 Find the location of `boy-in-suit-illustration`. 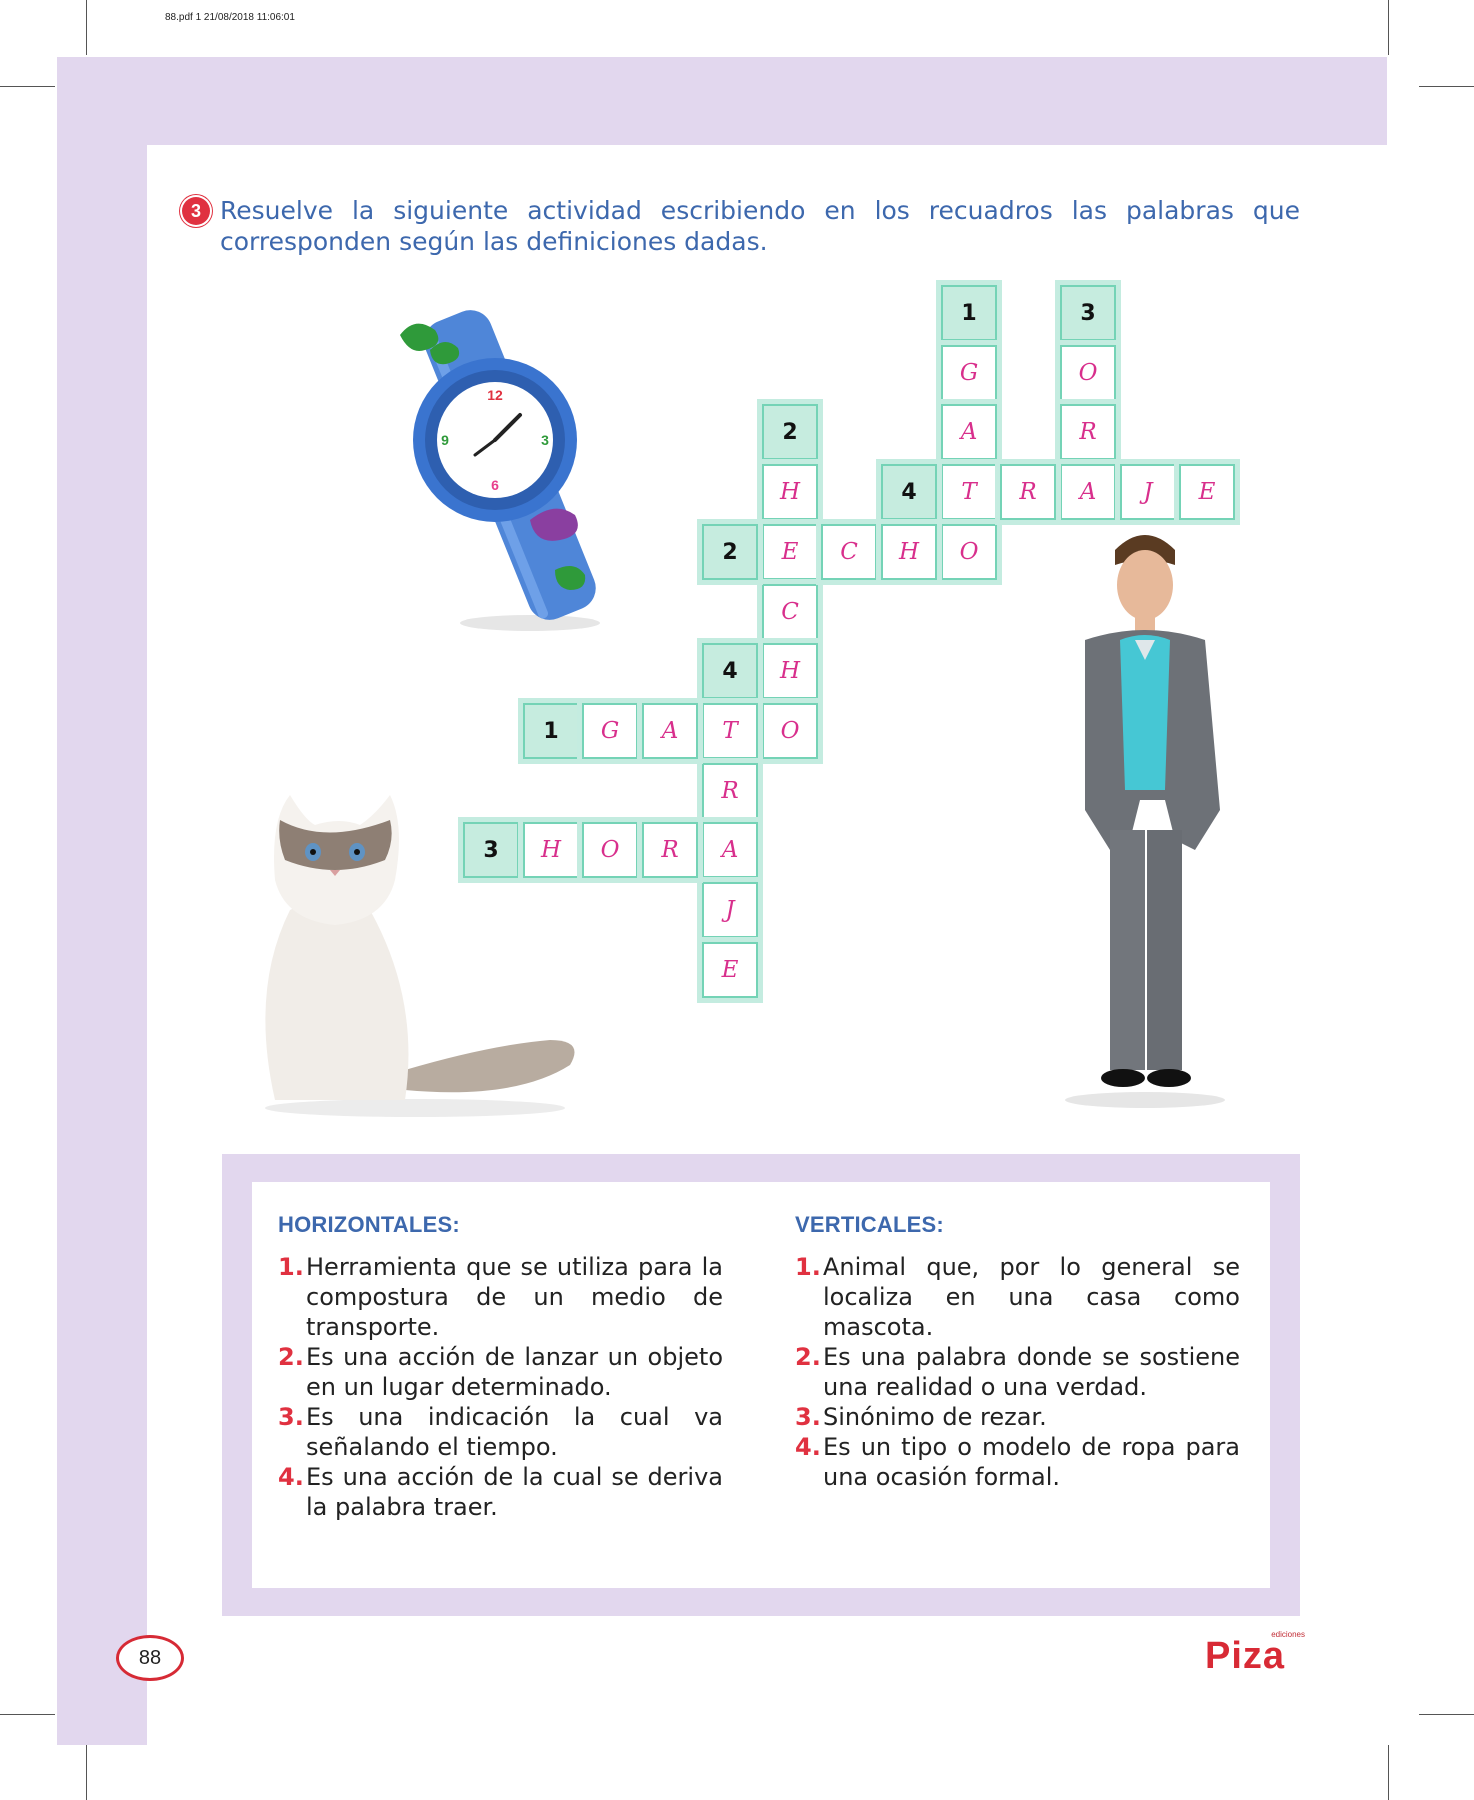

boy-in-suit-illustration is located at coordinates (1145, 821).